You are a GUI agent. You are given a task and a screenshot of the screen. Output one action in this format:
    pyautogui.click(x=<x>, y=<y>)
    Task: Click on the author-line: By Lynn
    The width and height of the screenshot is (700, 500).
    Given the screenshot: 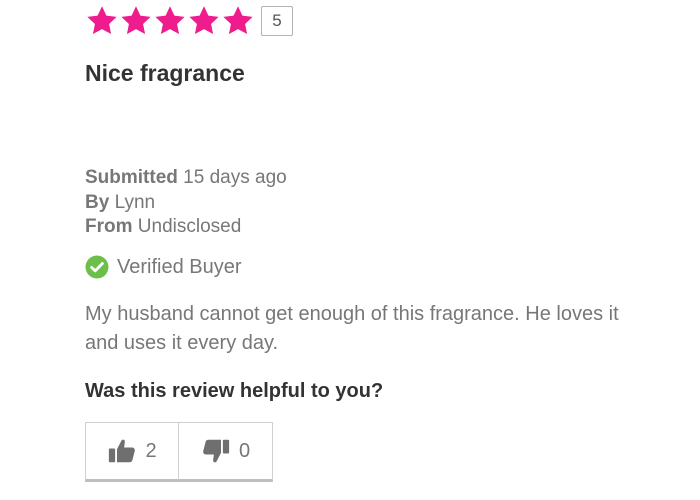 What is the action you would take?
    pyautogui.click(x=186, y=203)
    